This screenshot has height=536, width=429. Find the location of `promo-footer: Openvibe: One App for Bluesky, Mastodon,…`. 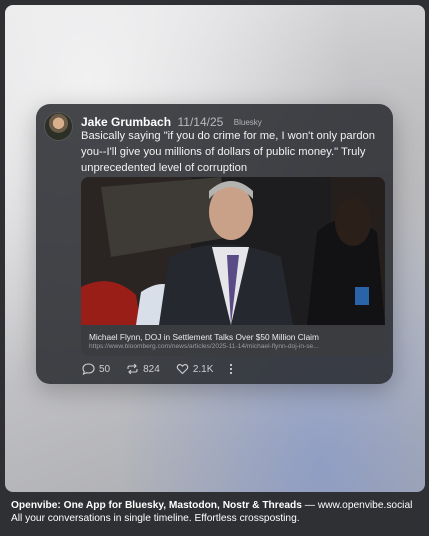

promo-footer: Openvibe: One App for Bluesky, Mastodon,… is located at coordinates (216, 512).